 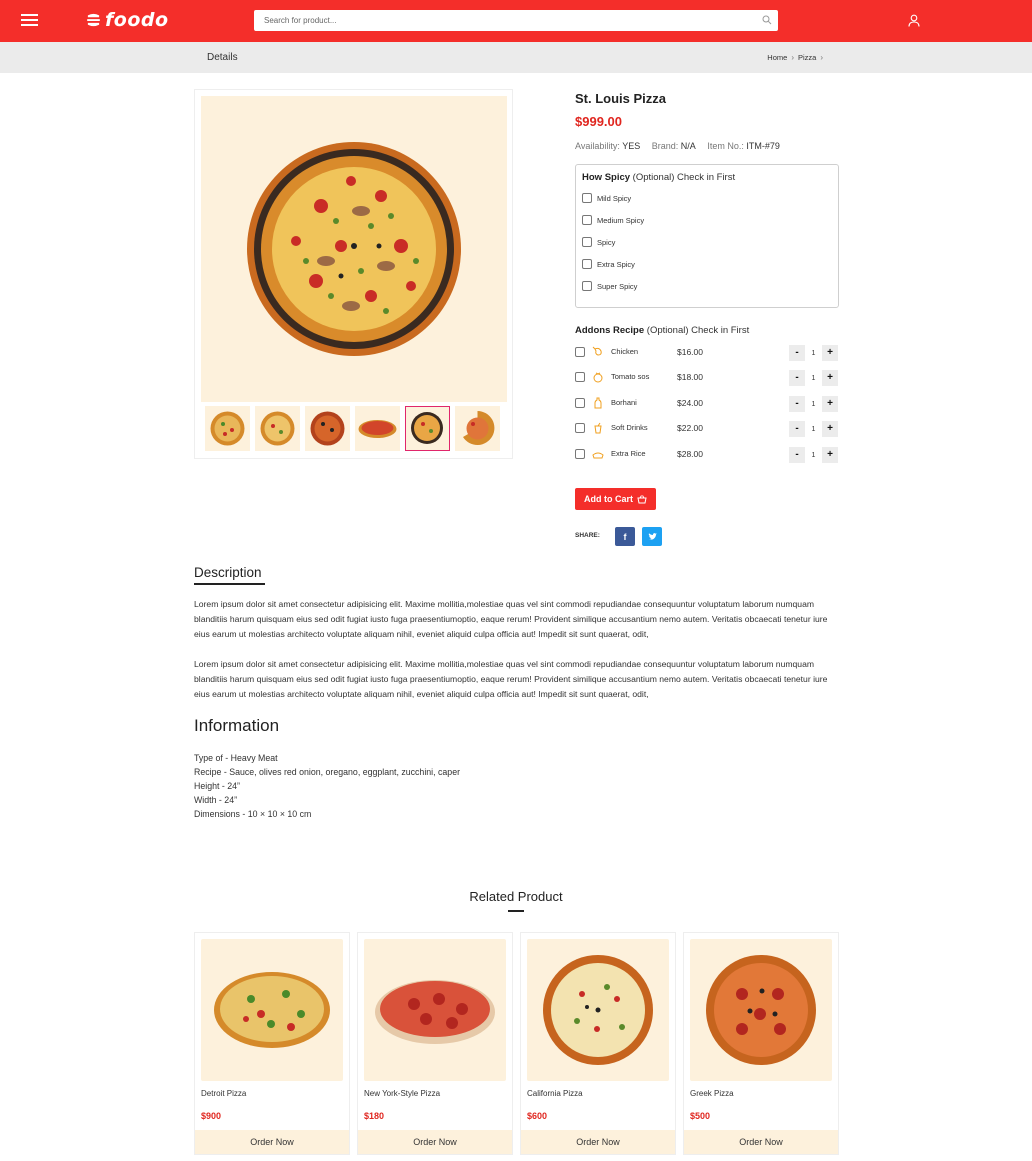 I want to click on product-card: Detroit Pizza $900 Order Now, so click(x=272, y=1043).